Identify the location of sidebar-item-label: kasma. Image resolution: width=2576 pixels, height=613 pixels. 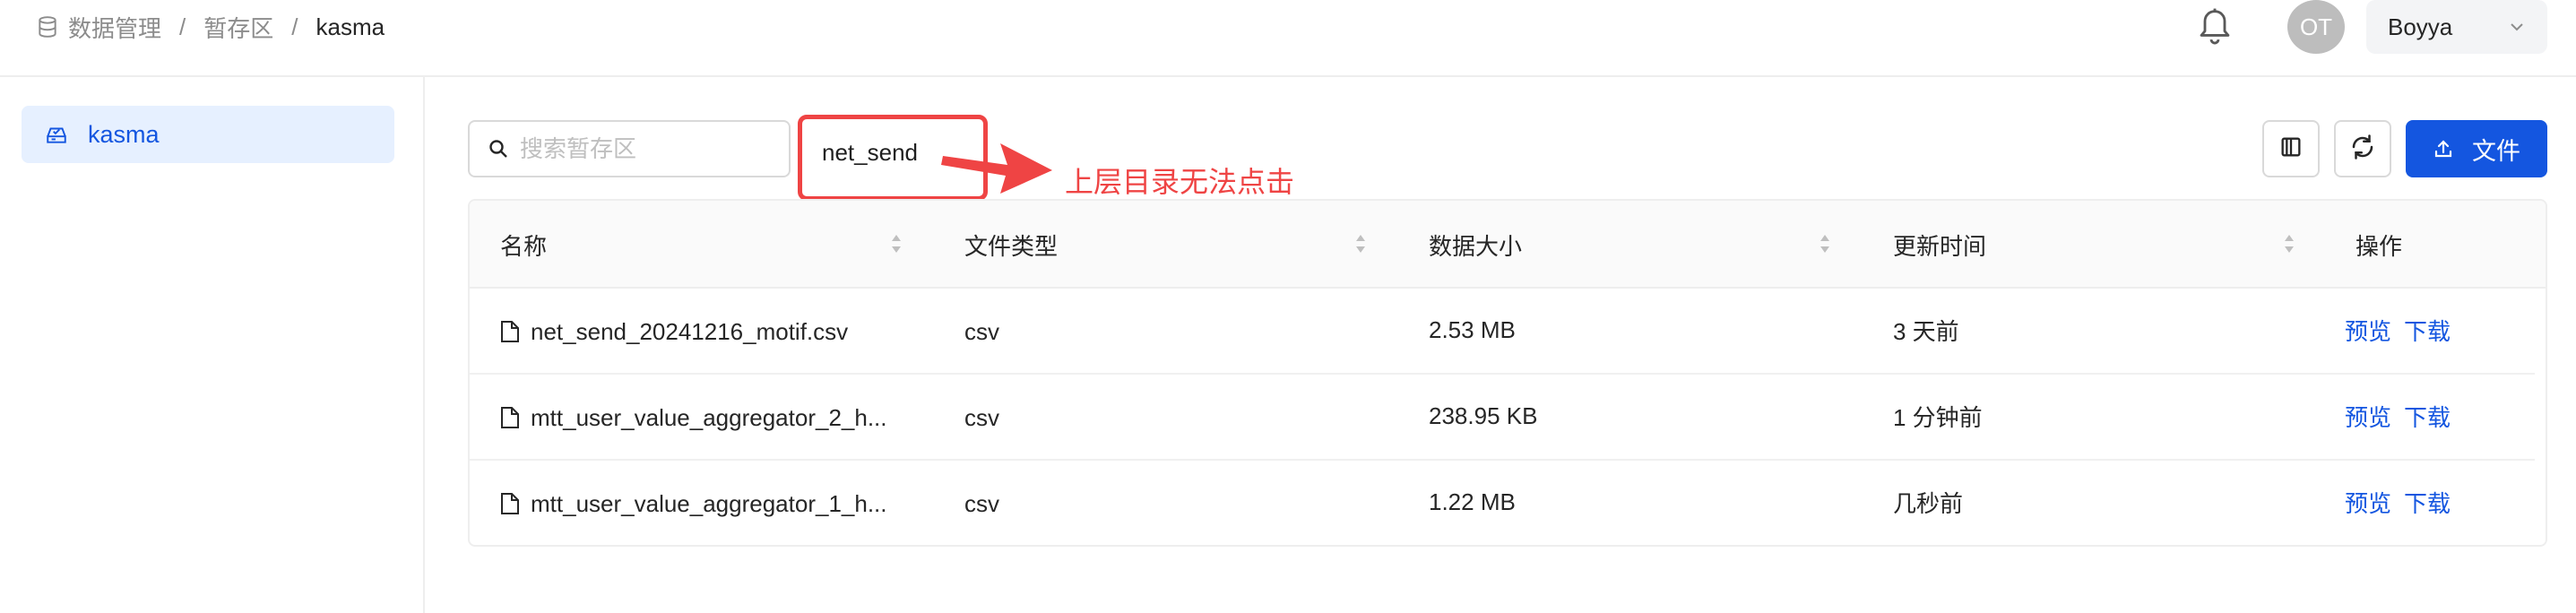
(124, 134).